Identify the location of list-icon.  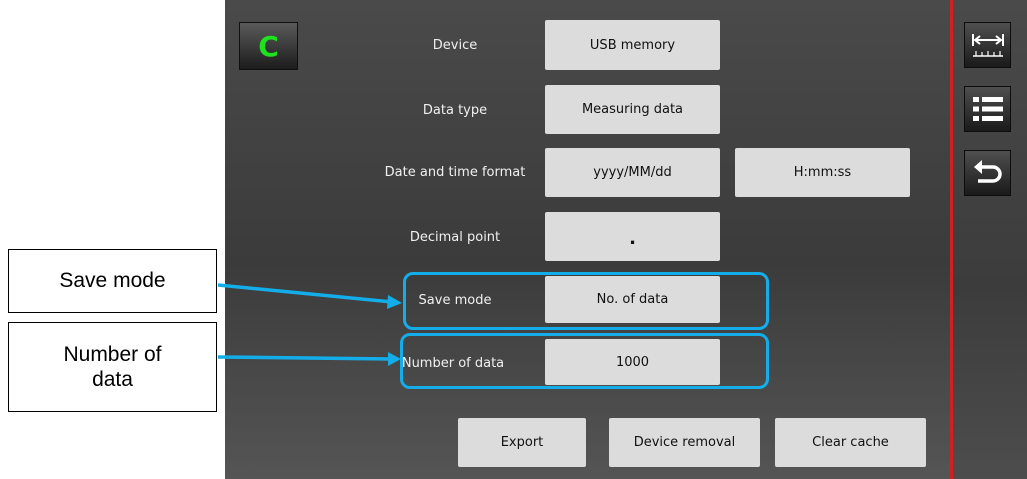
(987, 109).